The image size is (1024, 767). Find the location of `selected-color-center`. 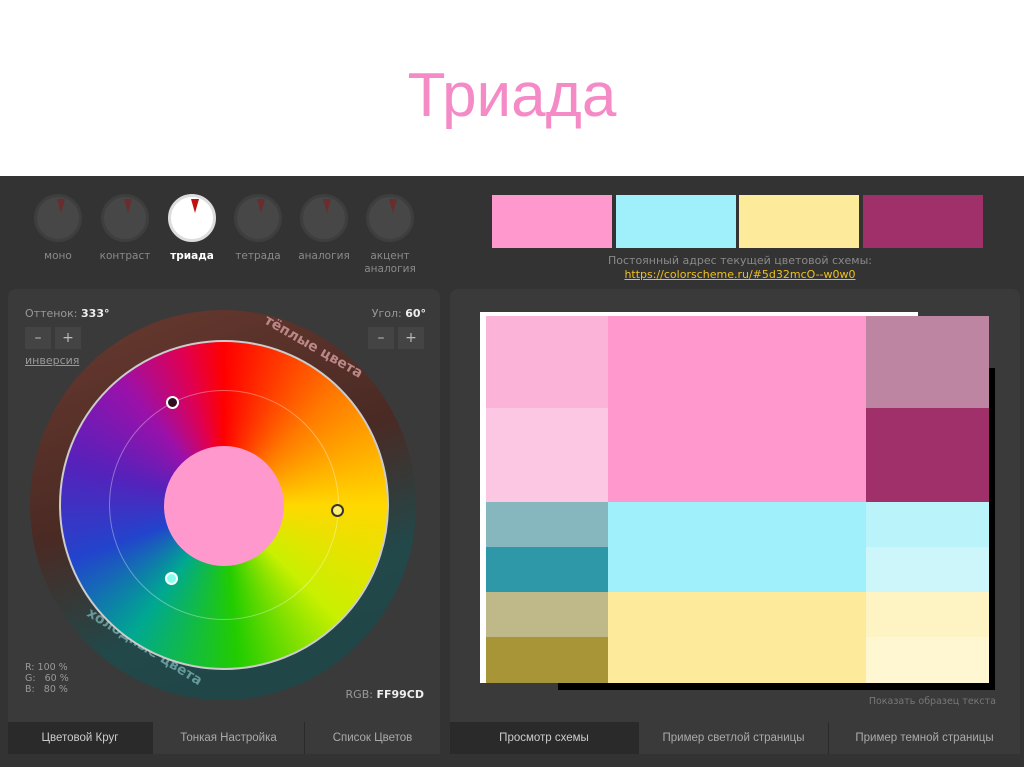

selected-color-center is located at coordinates (224, 506).